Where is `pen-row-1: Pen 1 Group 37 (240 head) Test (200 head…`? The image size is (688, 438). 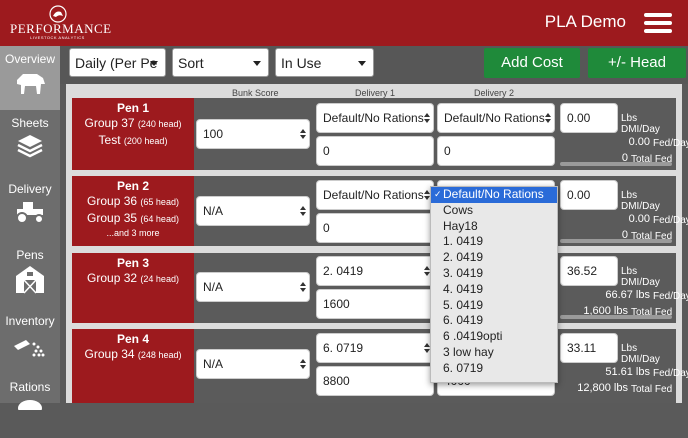 pen-row-1: Pen 1 Group 37 (240 head) Test (200 head… is located at coordinates (380, 134).